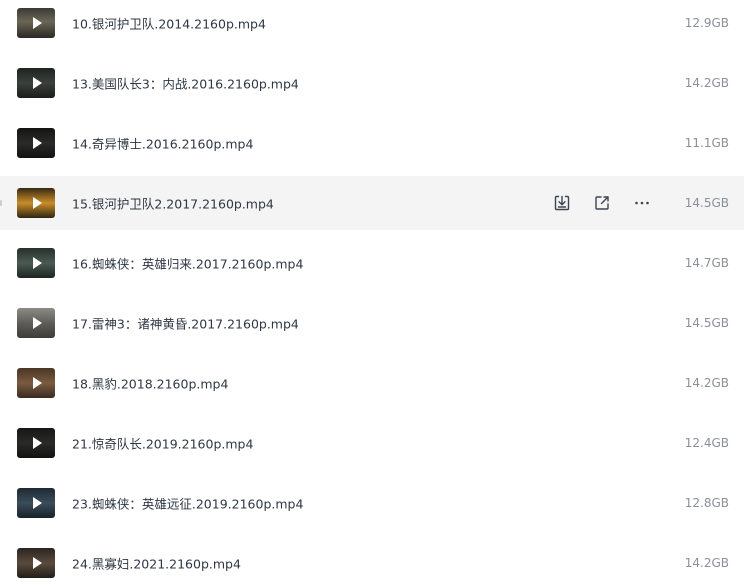 Image resolution: width=744 pixels, height=585 pixels. Describe the element at coordinates (372, 203) in the screenshot. I see `file-row-hovered: 15.银河护卫队2.2017.2160p.mp4 14.5GB` at that location.